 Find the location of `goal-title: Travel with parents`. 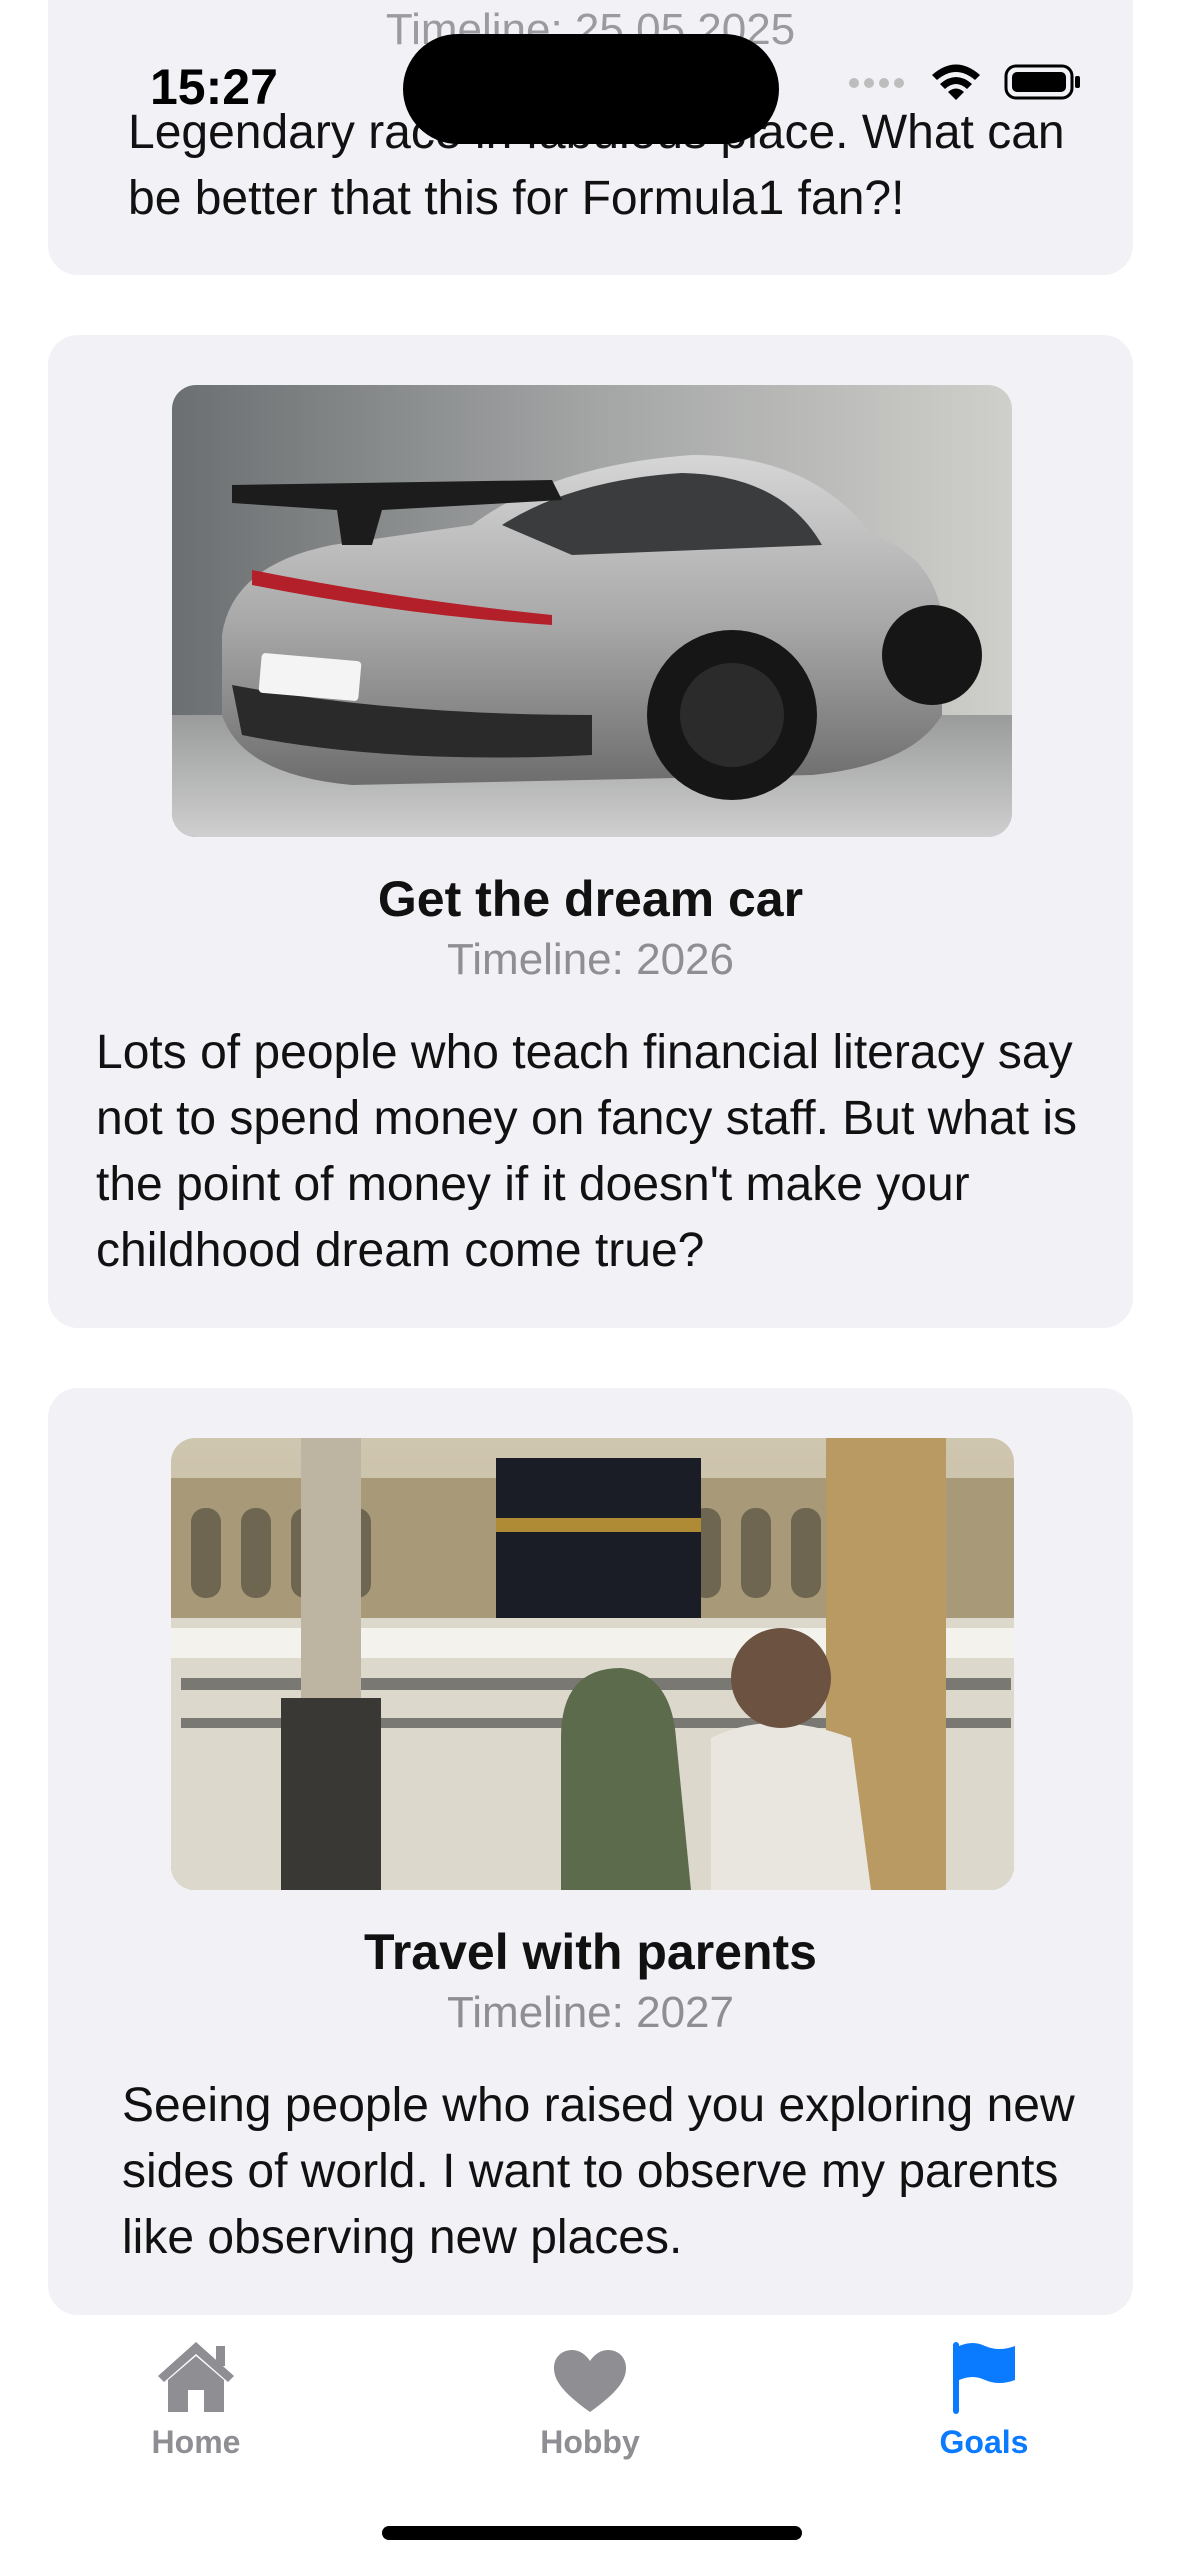

goal-title: Travel with parents is located at coordinates (590, 1952).